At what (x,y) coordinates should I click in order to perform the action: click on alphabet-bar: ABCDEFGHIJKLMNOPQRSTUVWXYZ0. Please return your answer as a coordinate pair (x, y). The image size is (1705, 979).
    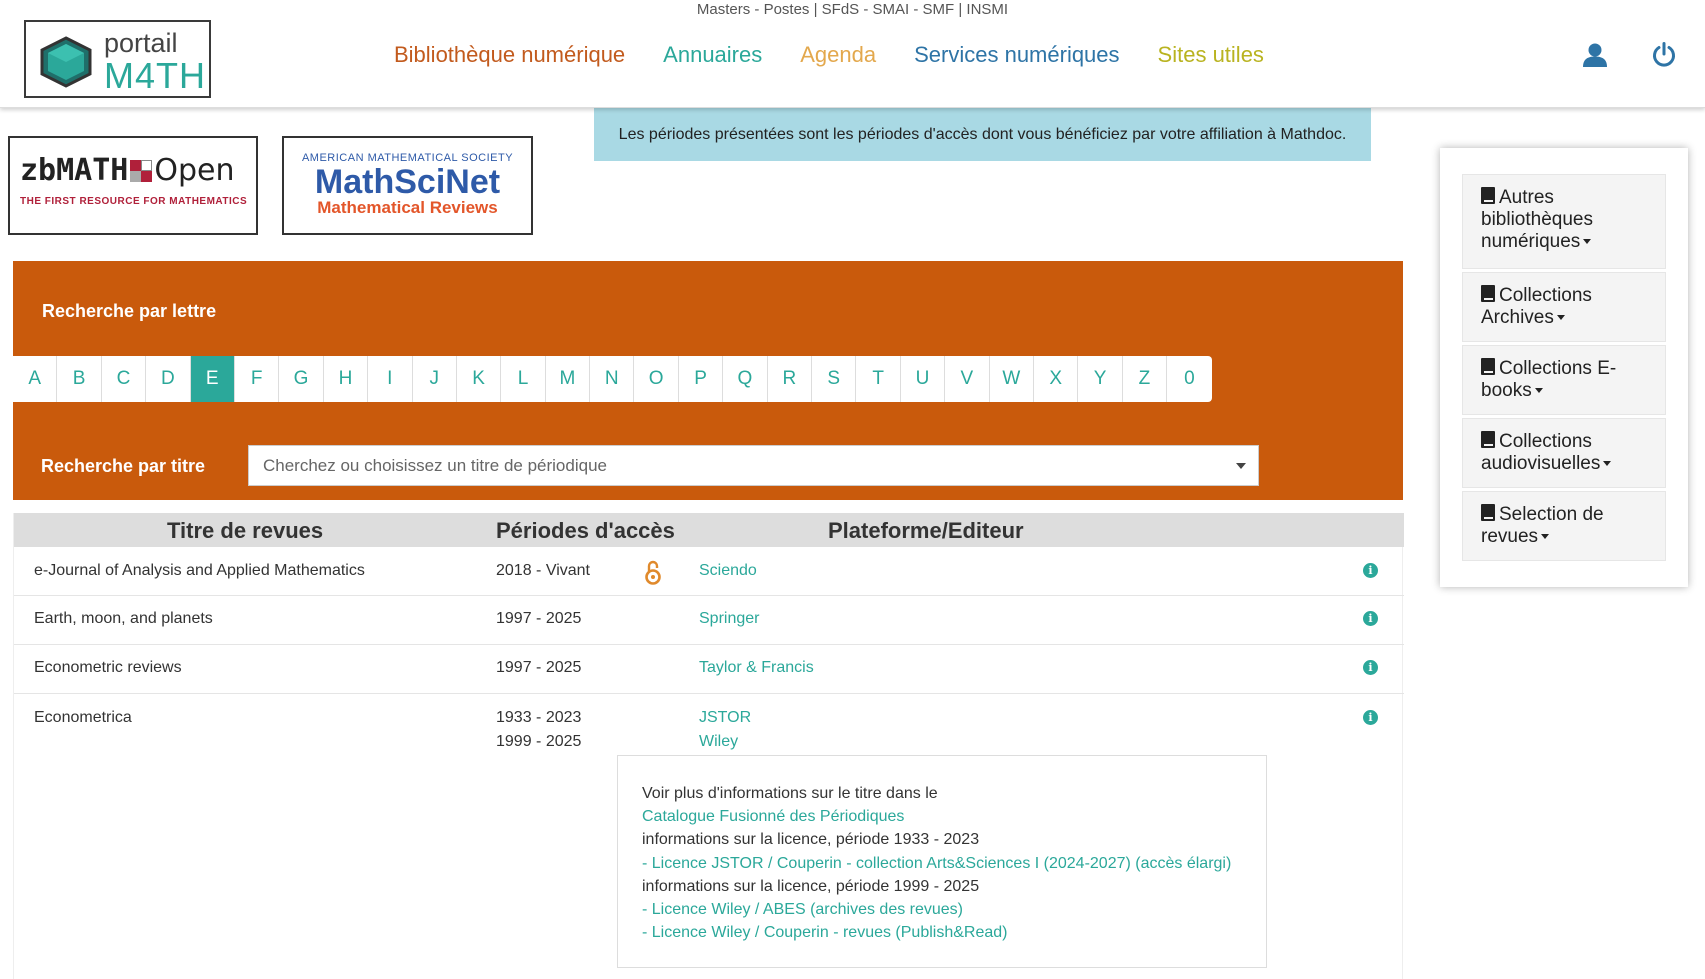
    Looking at the image, I should click on (612, 379).